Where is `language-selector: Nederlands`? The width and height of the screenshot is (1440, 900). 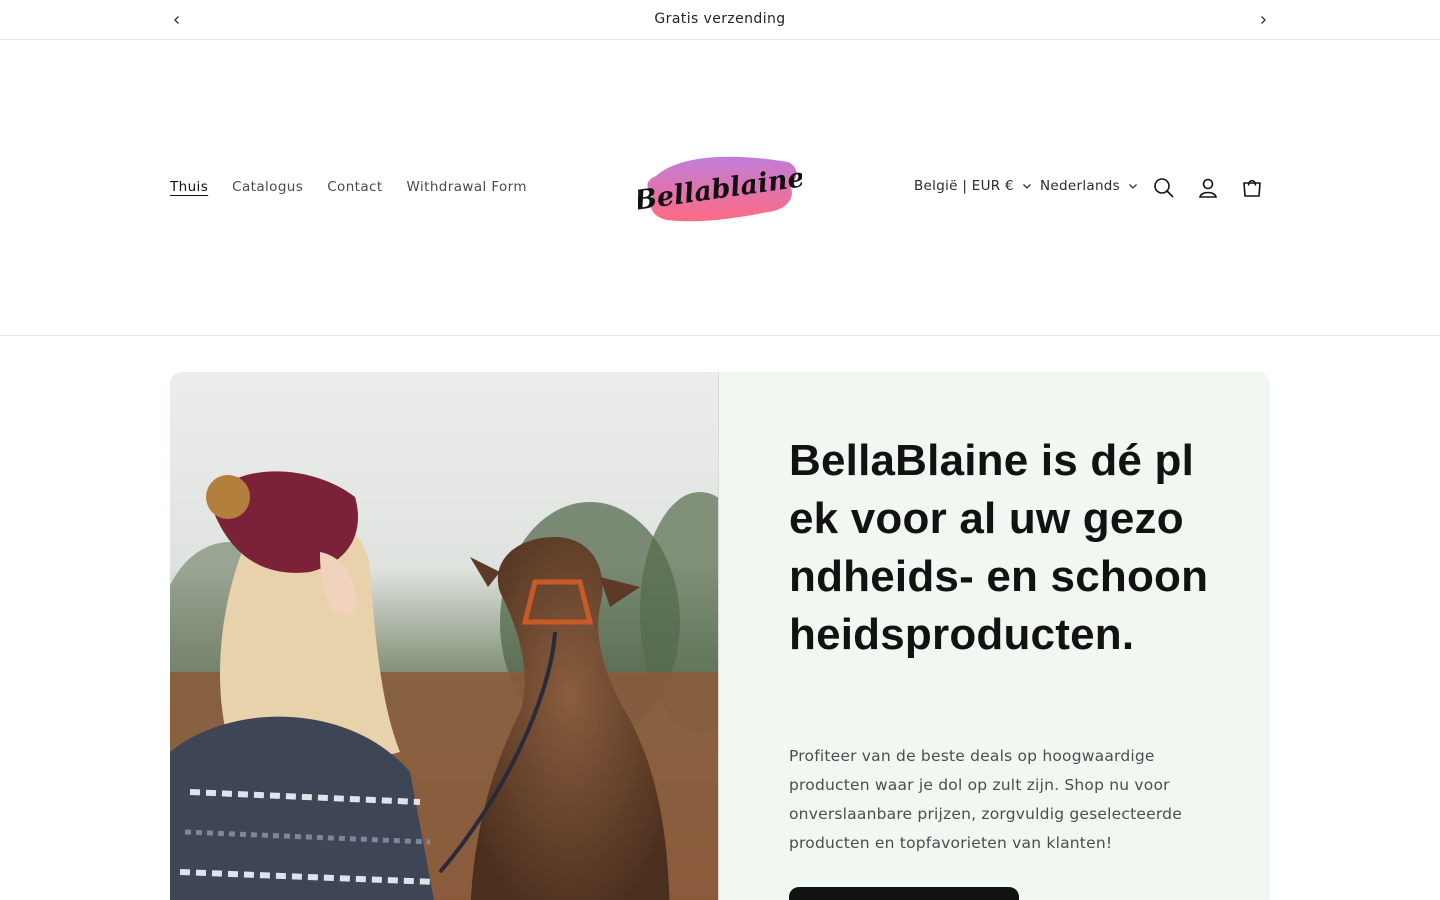 language-selector: Nederlands is located at coordinates (1089, 186).